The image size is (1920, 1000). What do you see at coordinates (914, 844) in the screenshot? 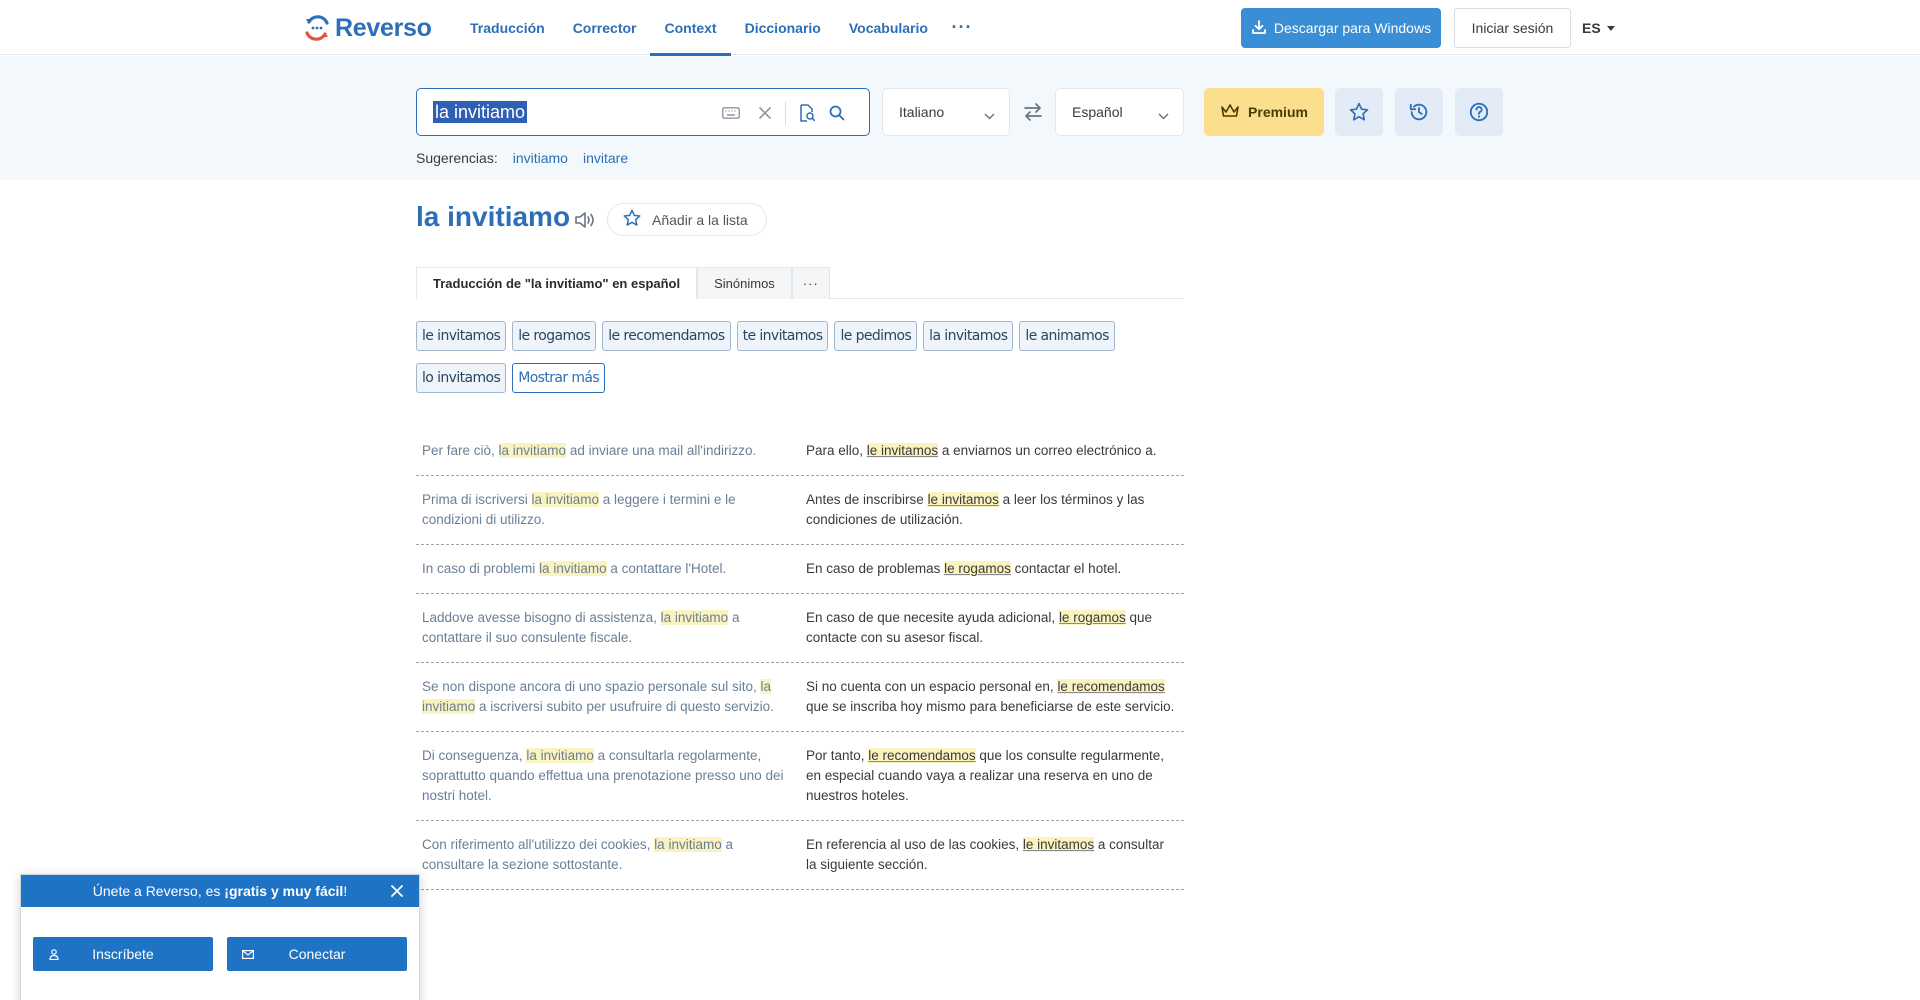
I see `sentence-text: En referencia al uso de las cookies,` at bounding box center [914, 844].